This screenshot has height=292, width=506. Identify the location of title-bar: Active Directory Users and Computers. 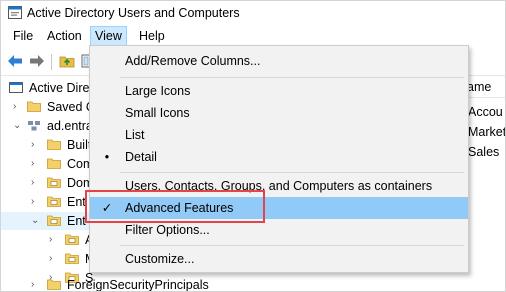
(253, 13).